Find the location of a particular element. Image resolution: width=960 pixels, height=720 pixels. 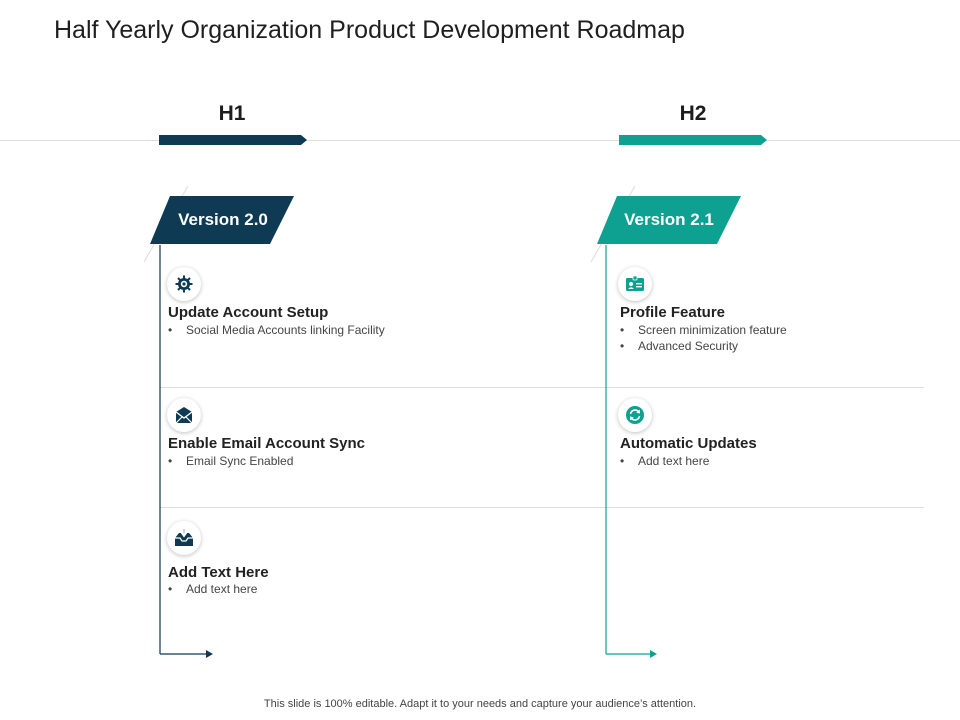

item-title: Add Text Here is located at coordinates (218, 572).